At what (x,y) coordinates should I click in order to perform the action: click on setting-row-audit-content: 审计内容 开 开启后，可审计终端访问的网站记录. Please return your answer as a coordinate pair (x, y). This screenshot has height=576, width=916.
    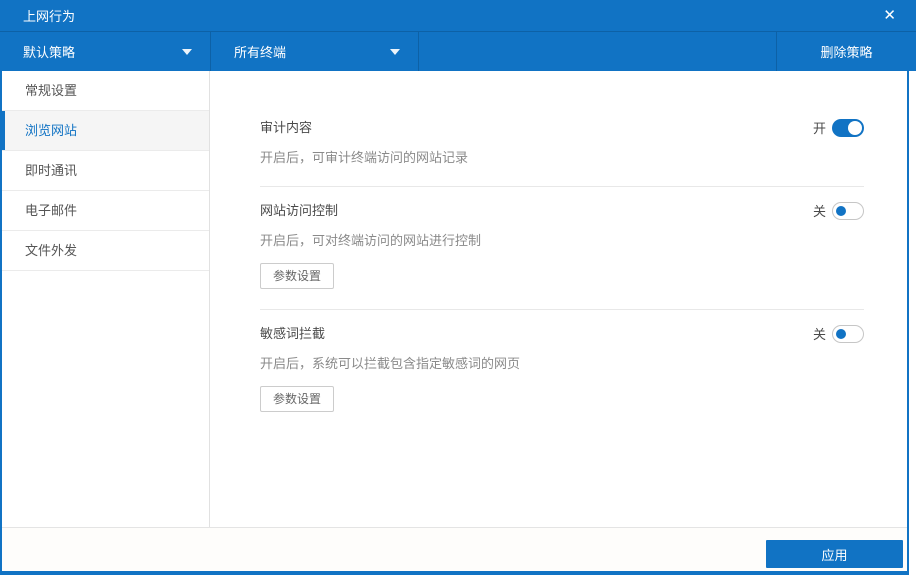
    Looking at the image, I should click on (562, 142).